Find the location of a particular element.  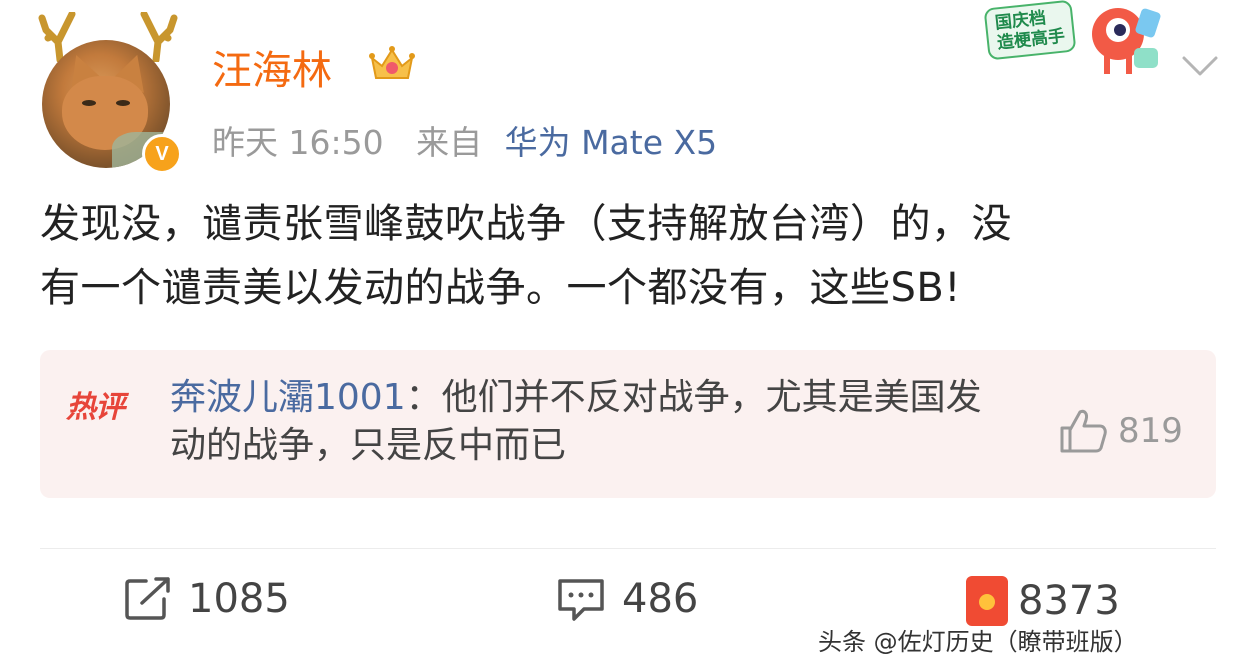

hot-comment-label: 热评 is located at coordinates (95, 407).